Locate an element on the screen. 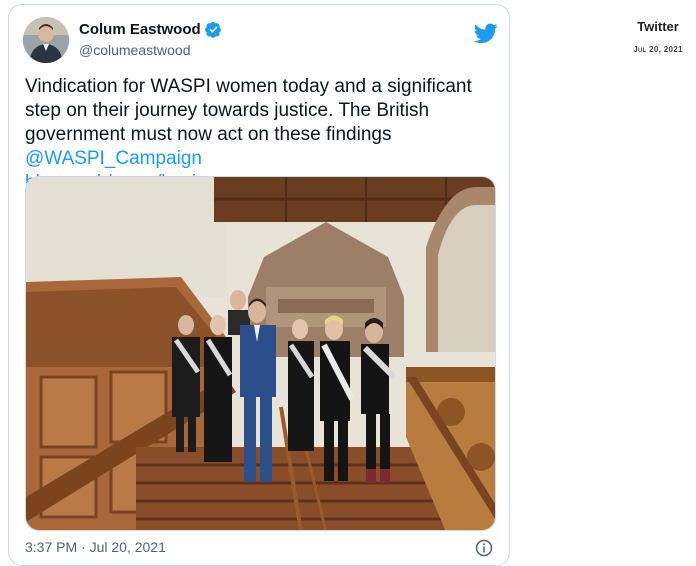 Image resolution: width=696 pixels, height=566 pixels. source-label: Twitter is located at coordinates (658, 26).